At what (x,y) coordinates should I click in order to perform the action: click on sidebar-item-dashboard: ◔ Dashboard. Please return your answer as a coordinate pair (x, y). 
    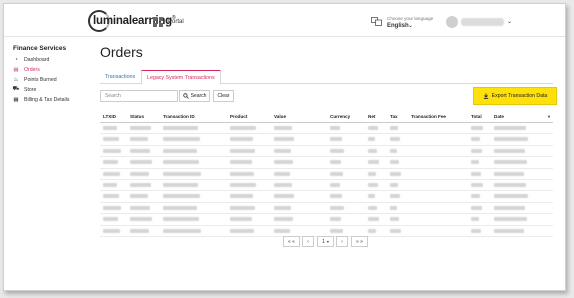
    Looking at the image, I should click on (31, 59).